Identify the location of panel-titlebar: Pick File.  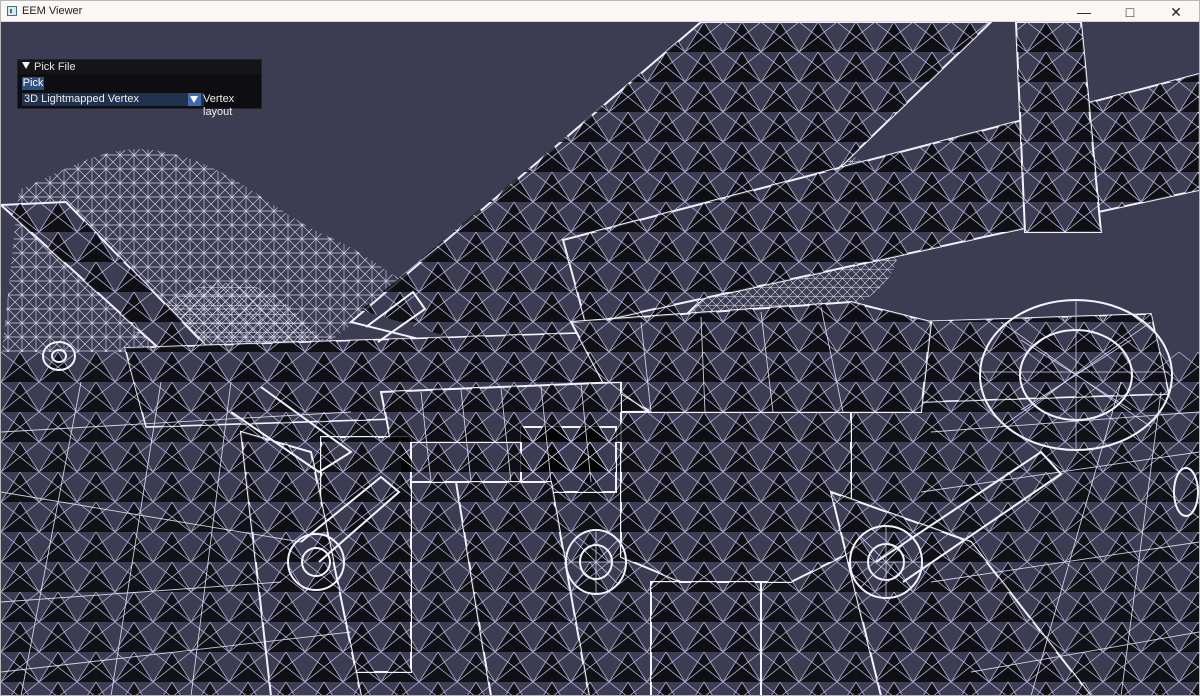
(139, 67).